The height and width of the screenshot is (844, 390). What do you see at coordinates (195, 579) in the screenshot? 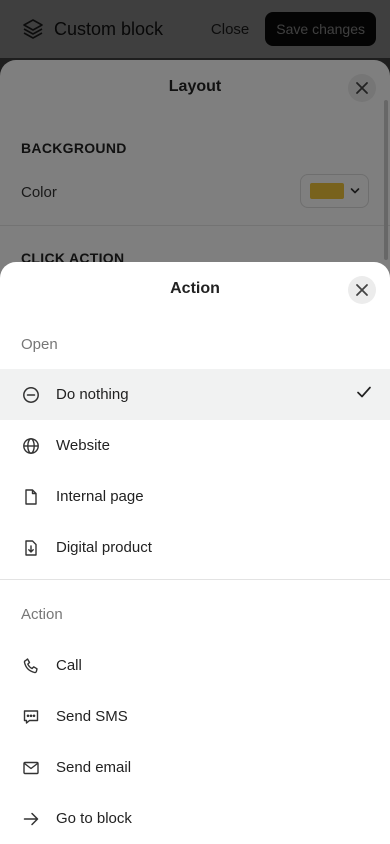
I see `divider` at bounding box center [195, 579].